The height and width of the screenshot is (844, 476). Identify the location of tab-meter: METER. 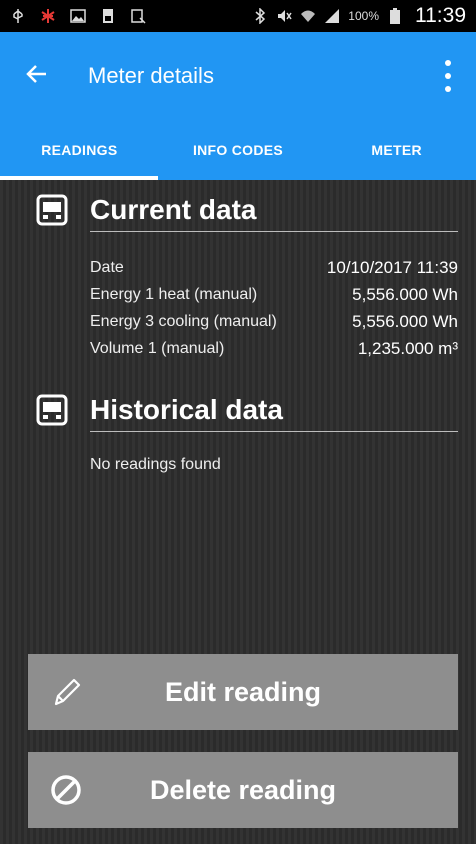
(396, 150).